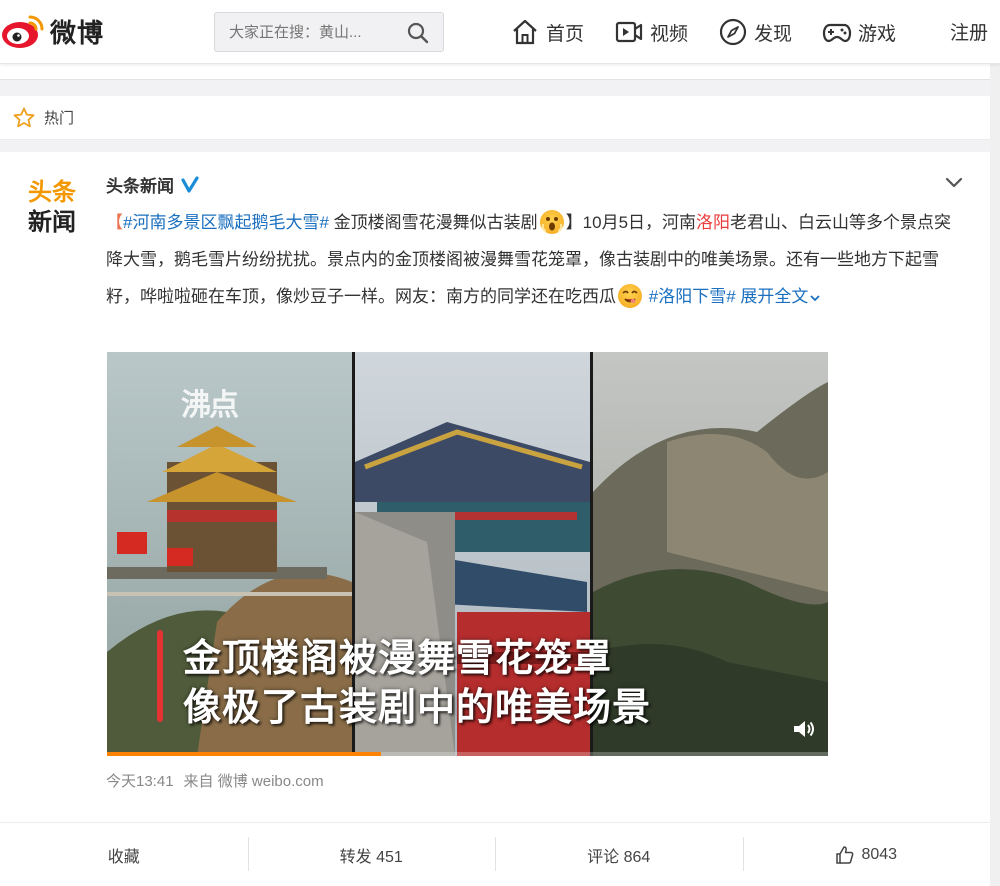 This screenshot has width=1000, height=886. What do you see at coordinates (773, 34) in the screenshot?
I see `nav-discover-label: 发现` at bounding box center [773, 34].